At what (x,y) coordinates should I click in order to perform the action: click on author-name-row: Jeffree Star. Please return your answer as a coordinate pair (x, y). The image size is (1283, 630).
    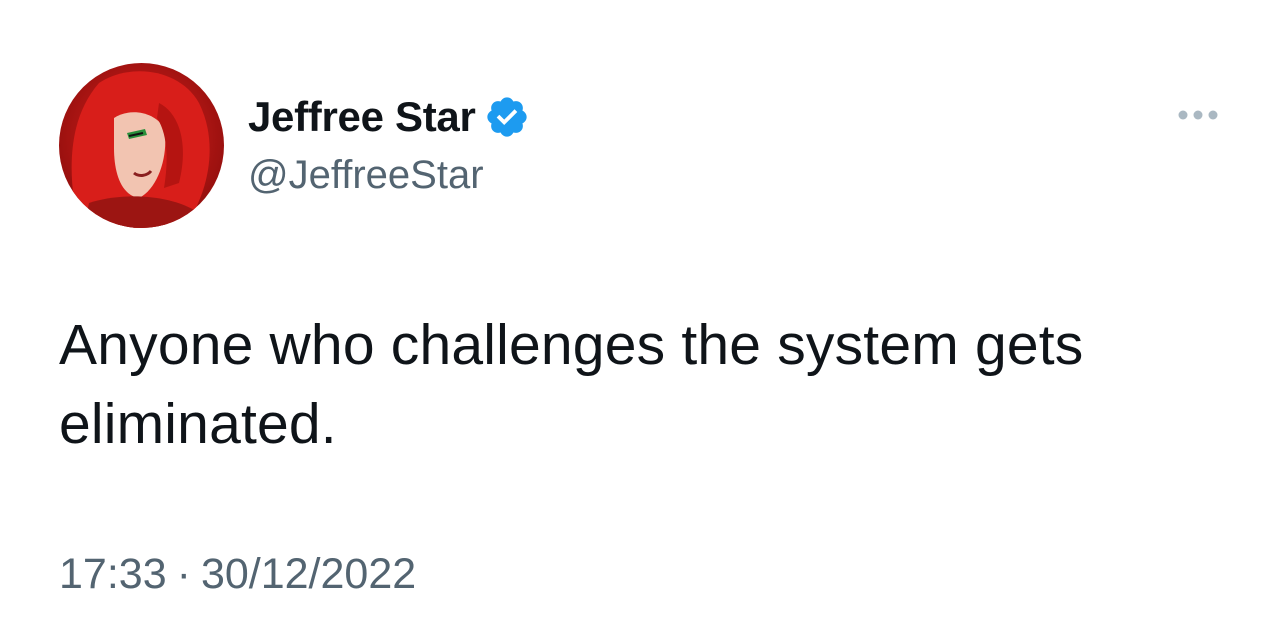
    Looking at the image, I should click on (389, 117).